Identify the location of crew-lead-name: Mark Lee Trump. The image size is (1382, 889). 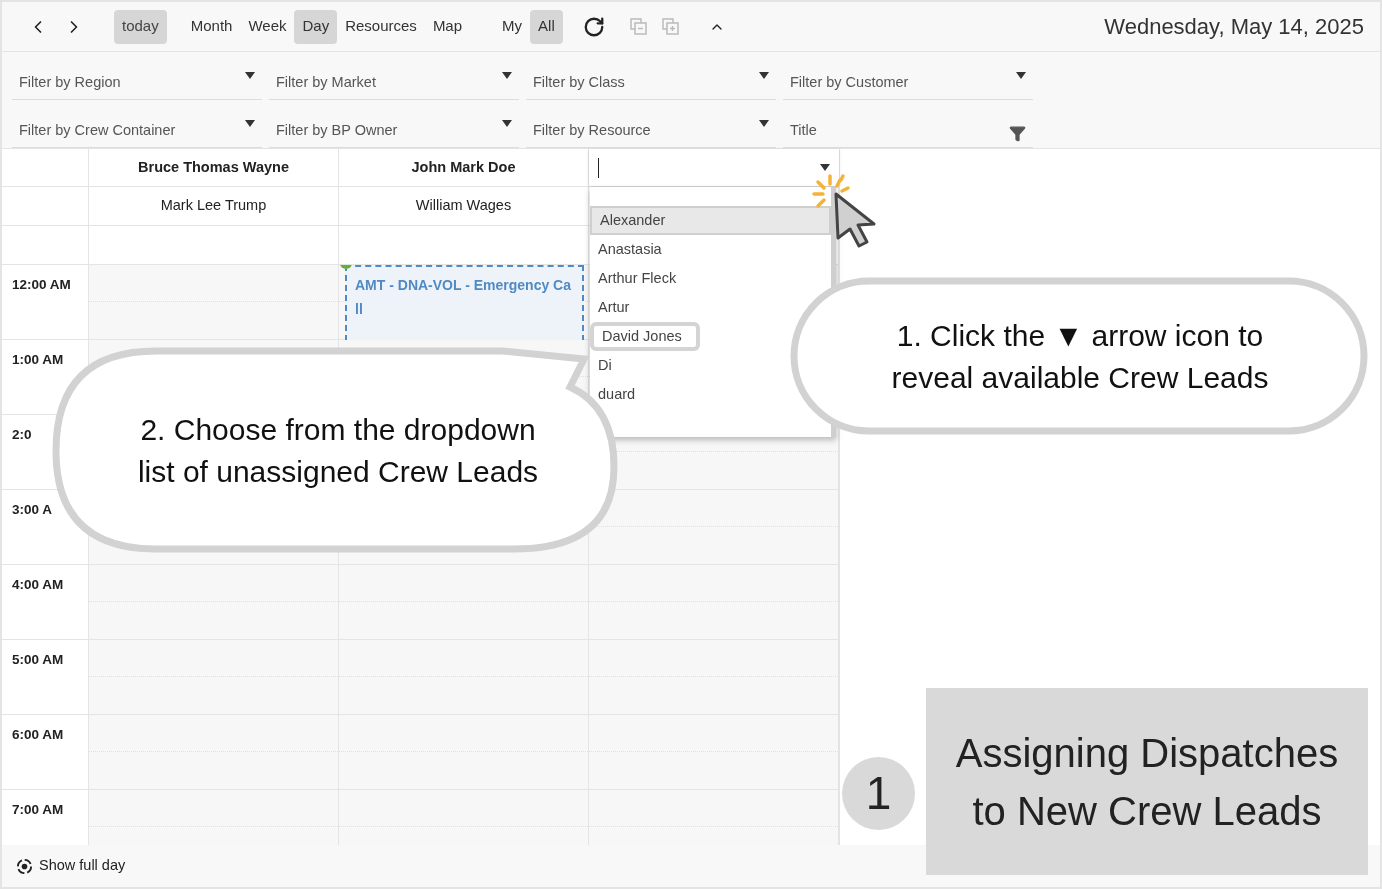
(213, 206).